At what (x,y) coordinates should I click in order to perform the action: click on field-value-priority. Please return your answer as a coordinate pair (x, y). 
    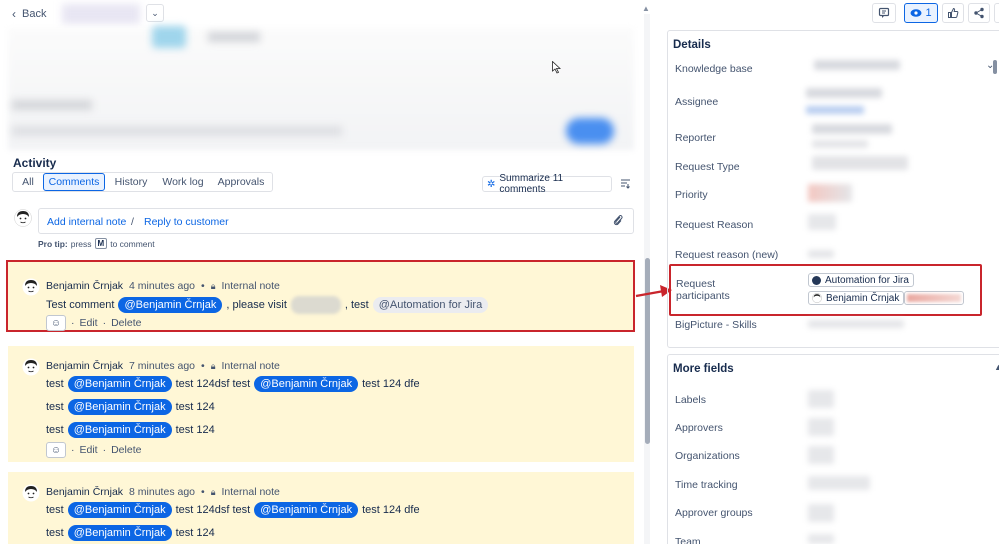
    Looking at the image, I should click on (830, 193).